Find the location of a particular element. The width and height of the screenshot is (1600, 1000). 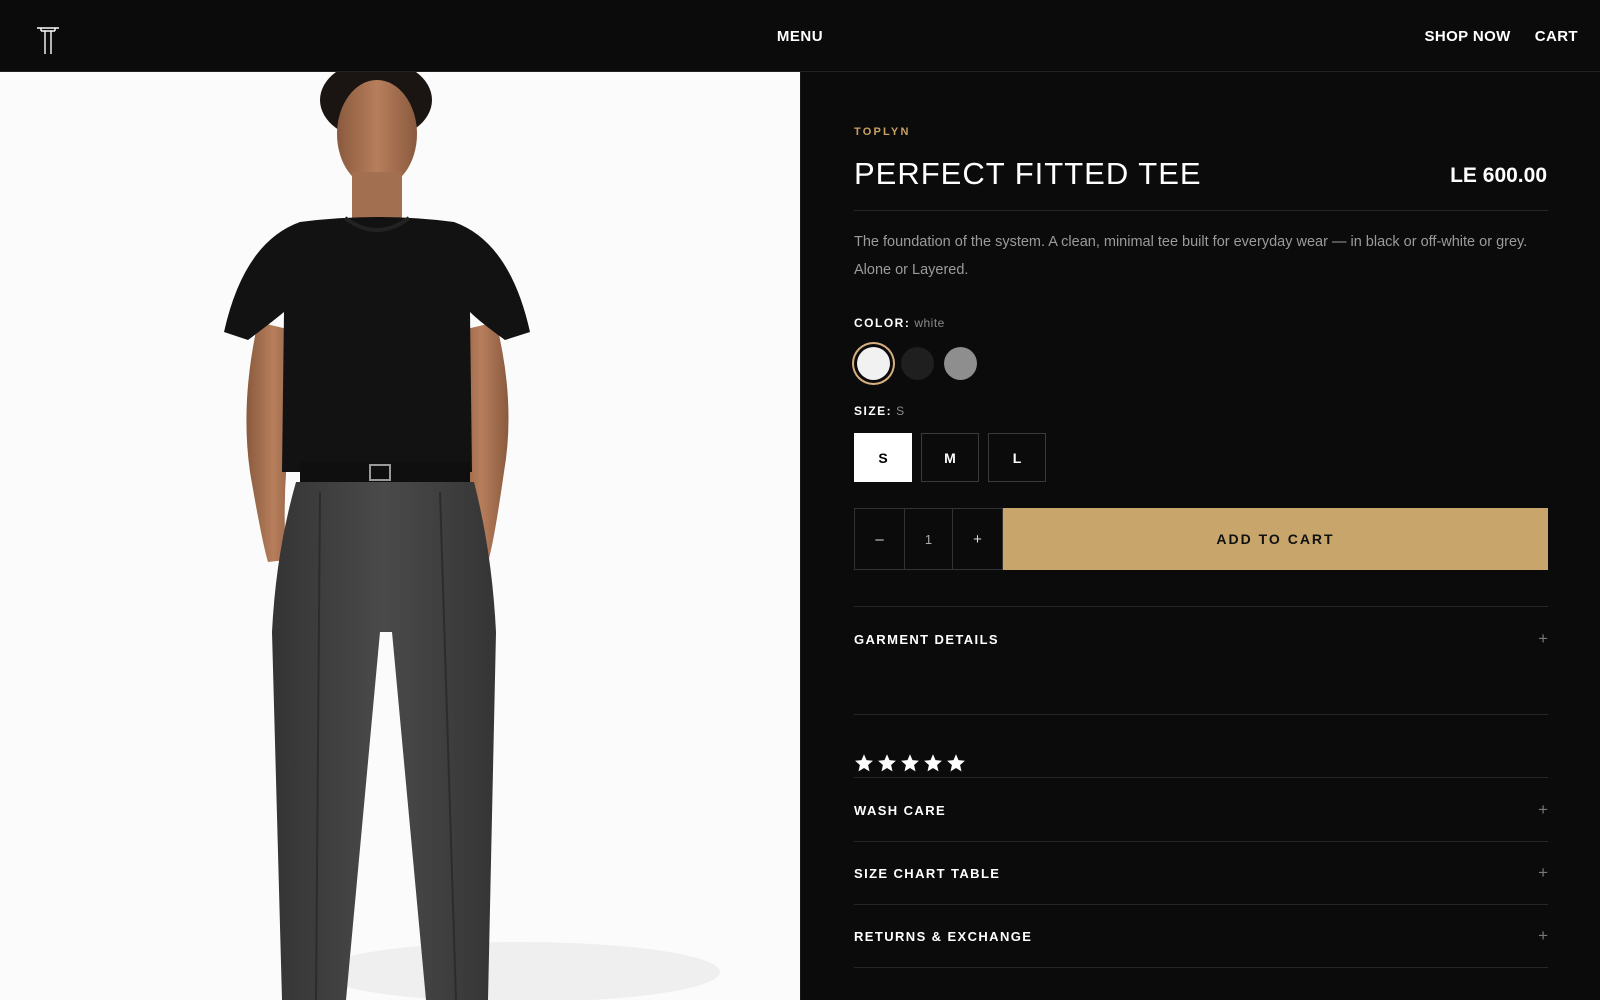

menu-button: MENU is located at coordinates (800, 36).